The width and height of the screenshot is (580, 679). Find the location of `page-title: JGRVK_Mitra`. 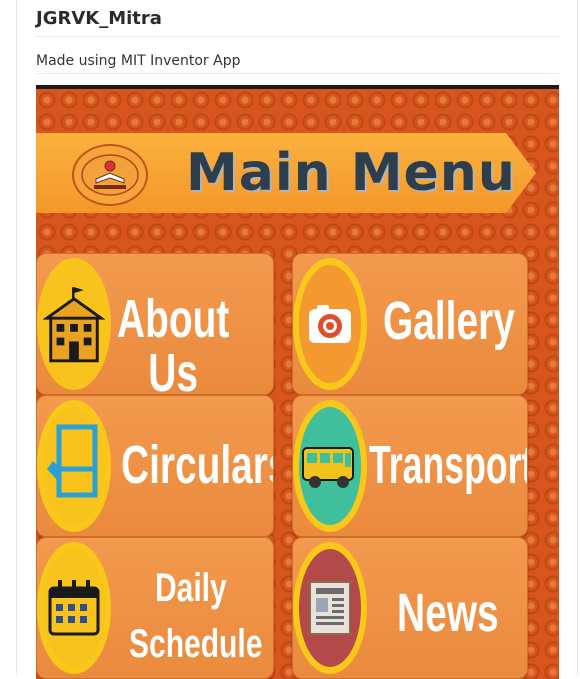

page-title: JGRVK_Mitra is located at coordinates (99, 18).